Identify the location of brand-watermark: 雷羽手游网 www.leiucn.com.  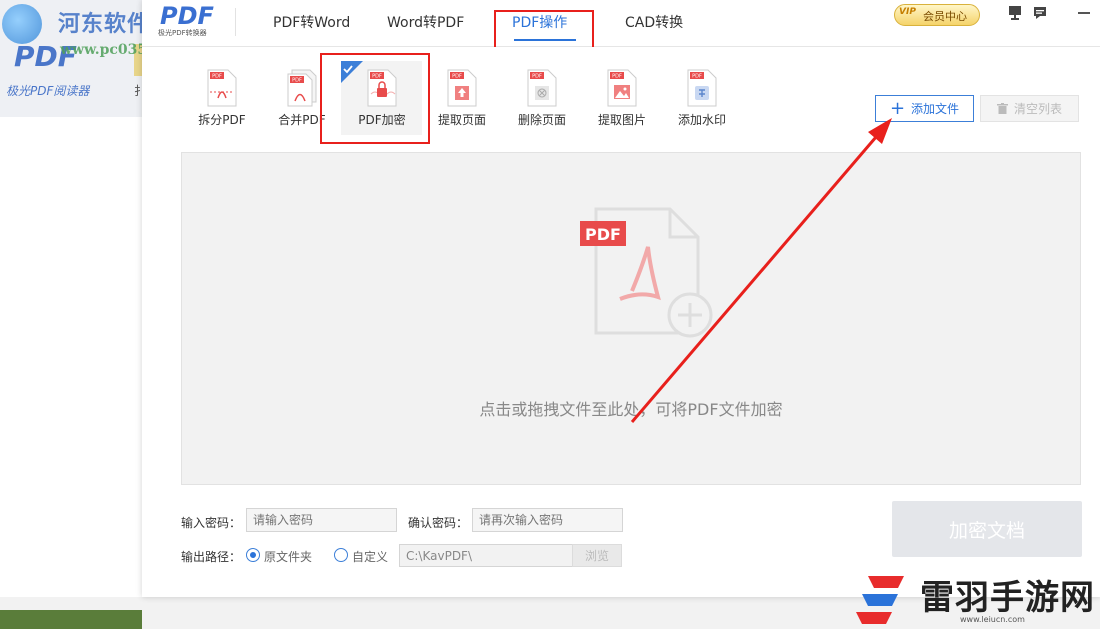
(975, 598).